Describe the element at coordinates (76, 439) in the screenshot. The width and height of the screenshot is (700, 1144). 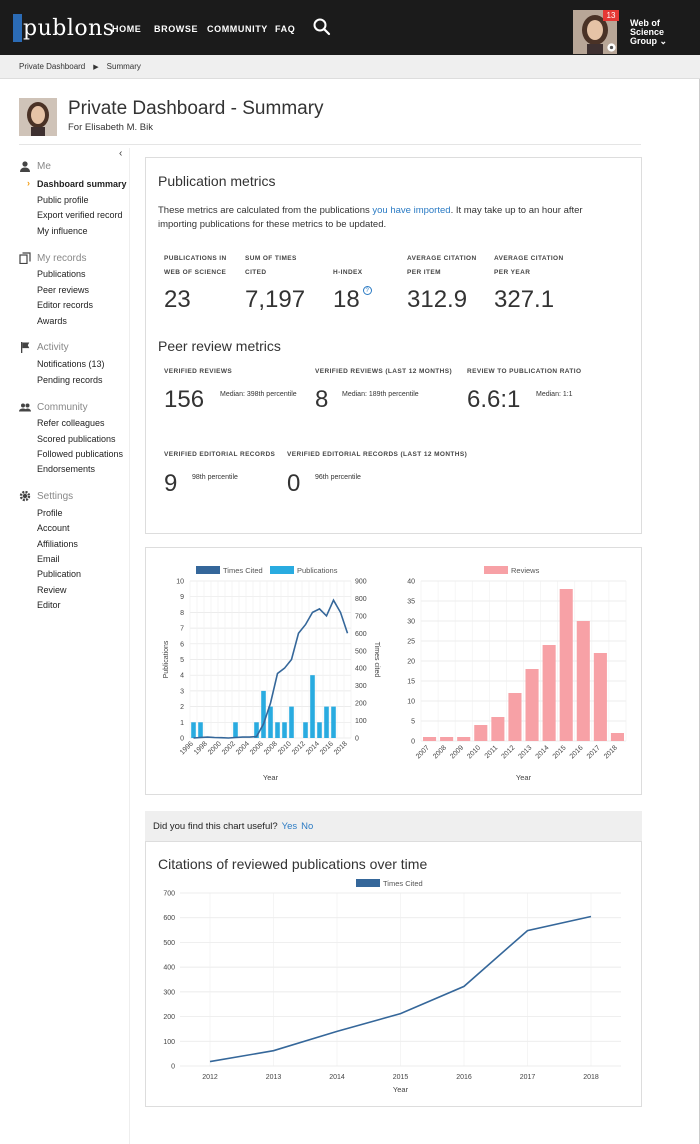
I see `sidebar-item-scored-publications: Scored publications` at that location.